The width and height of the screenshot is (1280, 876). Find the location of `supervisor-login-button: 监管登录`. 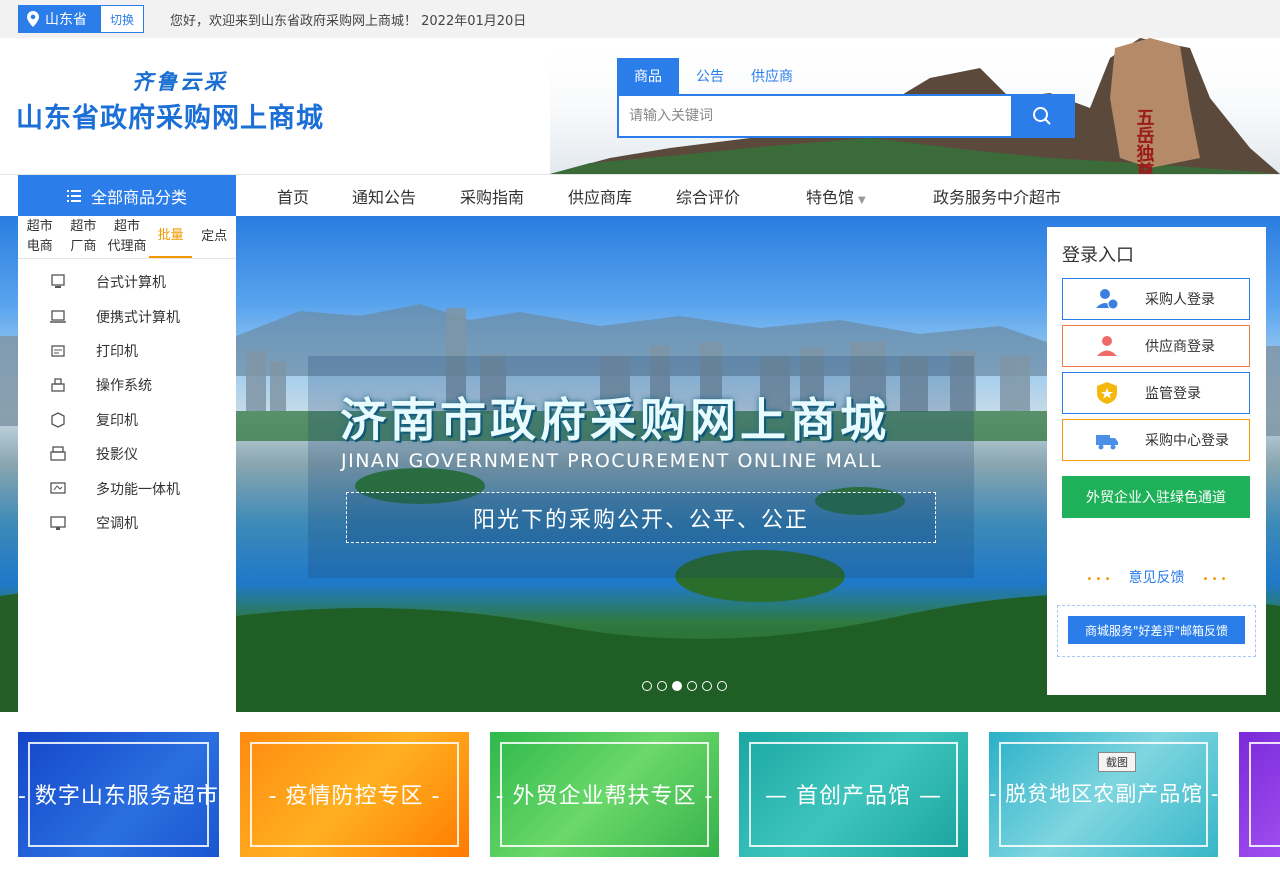

supervisor-login-button: 监管登录 is located at coordinates (1156, 393).